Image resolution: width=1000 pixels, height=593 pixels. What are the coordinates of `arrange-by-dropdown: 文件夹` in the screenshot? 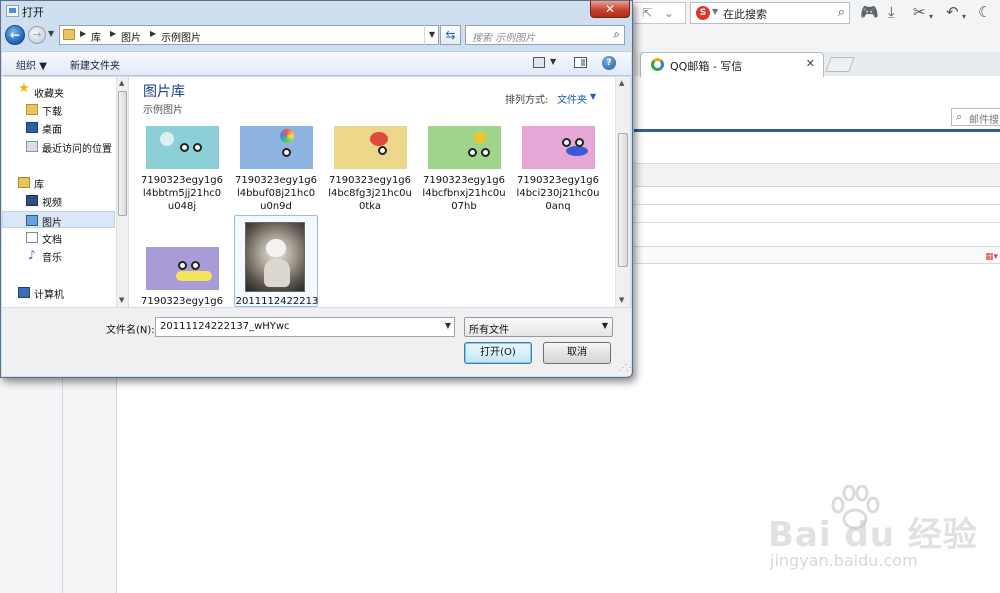 It's located at (572, 98).